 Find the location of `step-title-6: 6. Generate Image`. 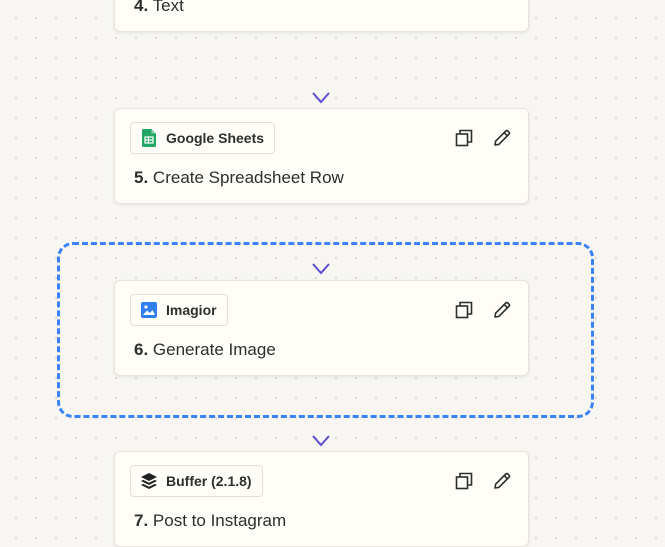

step-title-6: 6. Generate Image is located at coordinates (205, 350).